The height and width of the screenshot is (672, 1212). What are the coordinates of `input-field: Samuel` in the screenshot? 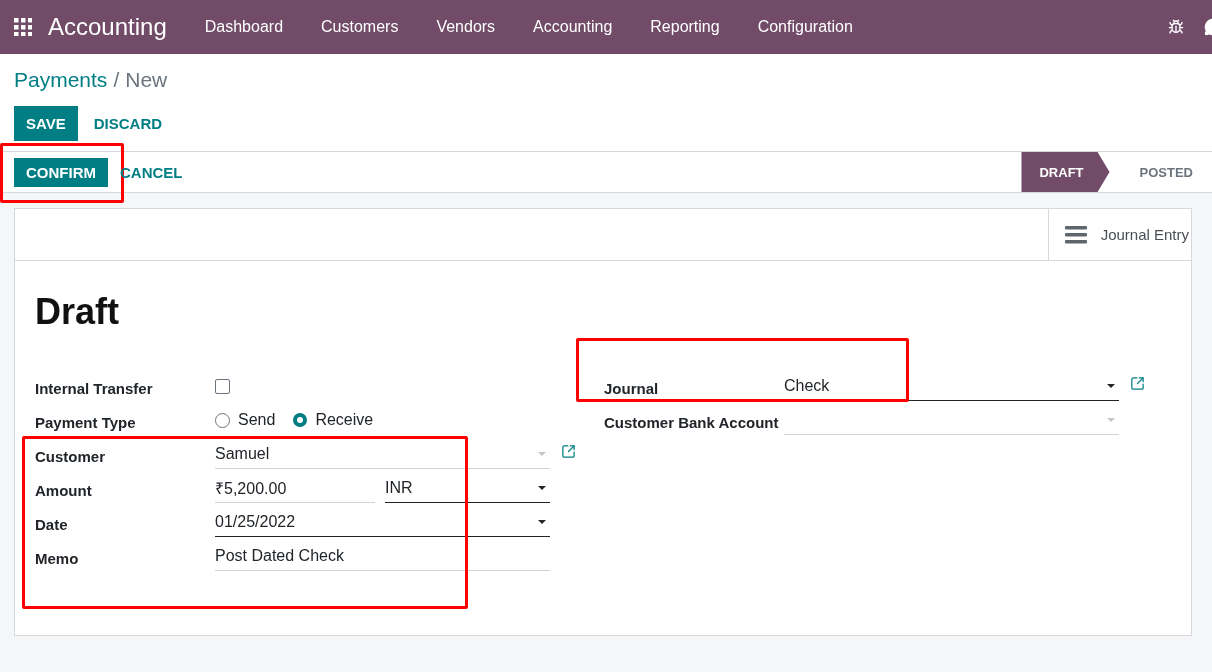 It's located at (382, 454).